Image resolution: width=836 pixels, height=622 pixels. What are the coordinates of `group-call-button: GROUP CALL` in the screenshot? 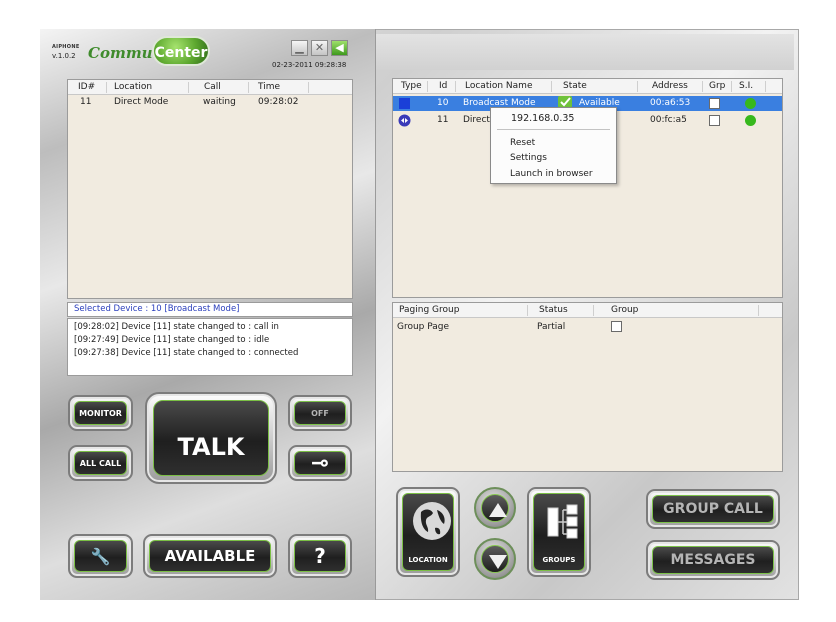 It's located at (713, 509).